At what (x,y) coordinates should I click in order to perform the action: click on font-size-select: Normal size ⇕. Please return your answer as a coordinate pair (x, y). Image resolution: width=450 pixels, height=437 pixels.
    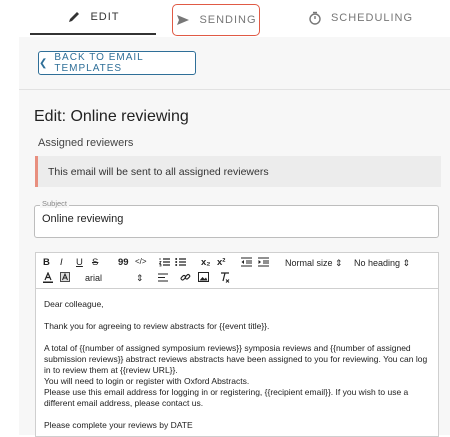
    Looking at the image, I should click on (314, 263).